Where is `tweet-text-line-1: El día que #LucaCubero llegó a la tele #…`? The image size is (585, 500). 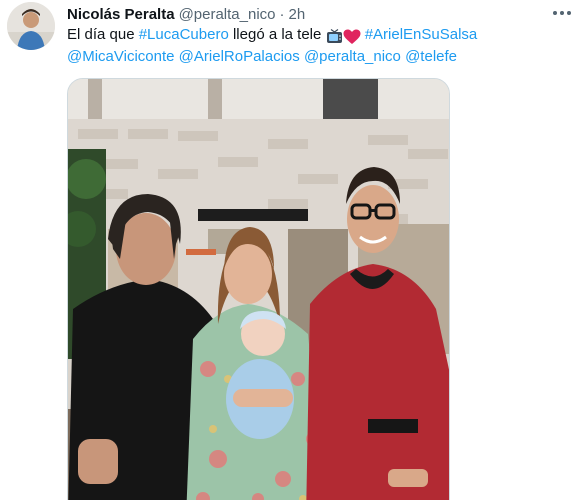
tweet-text-line-1: El día que #LucaCubero llegó a la tele #… is located at coordinates (319, 36).